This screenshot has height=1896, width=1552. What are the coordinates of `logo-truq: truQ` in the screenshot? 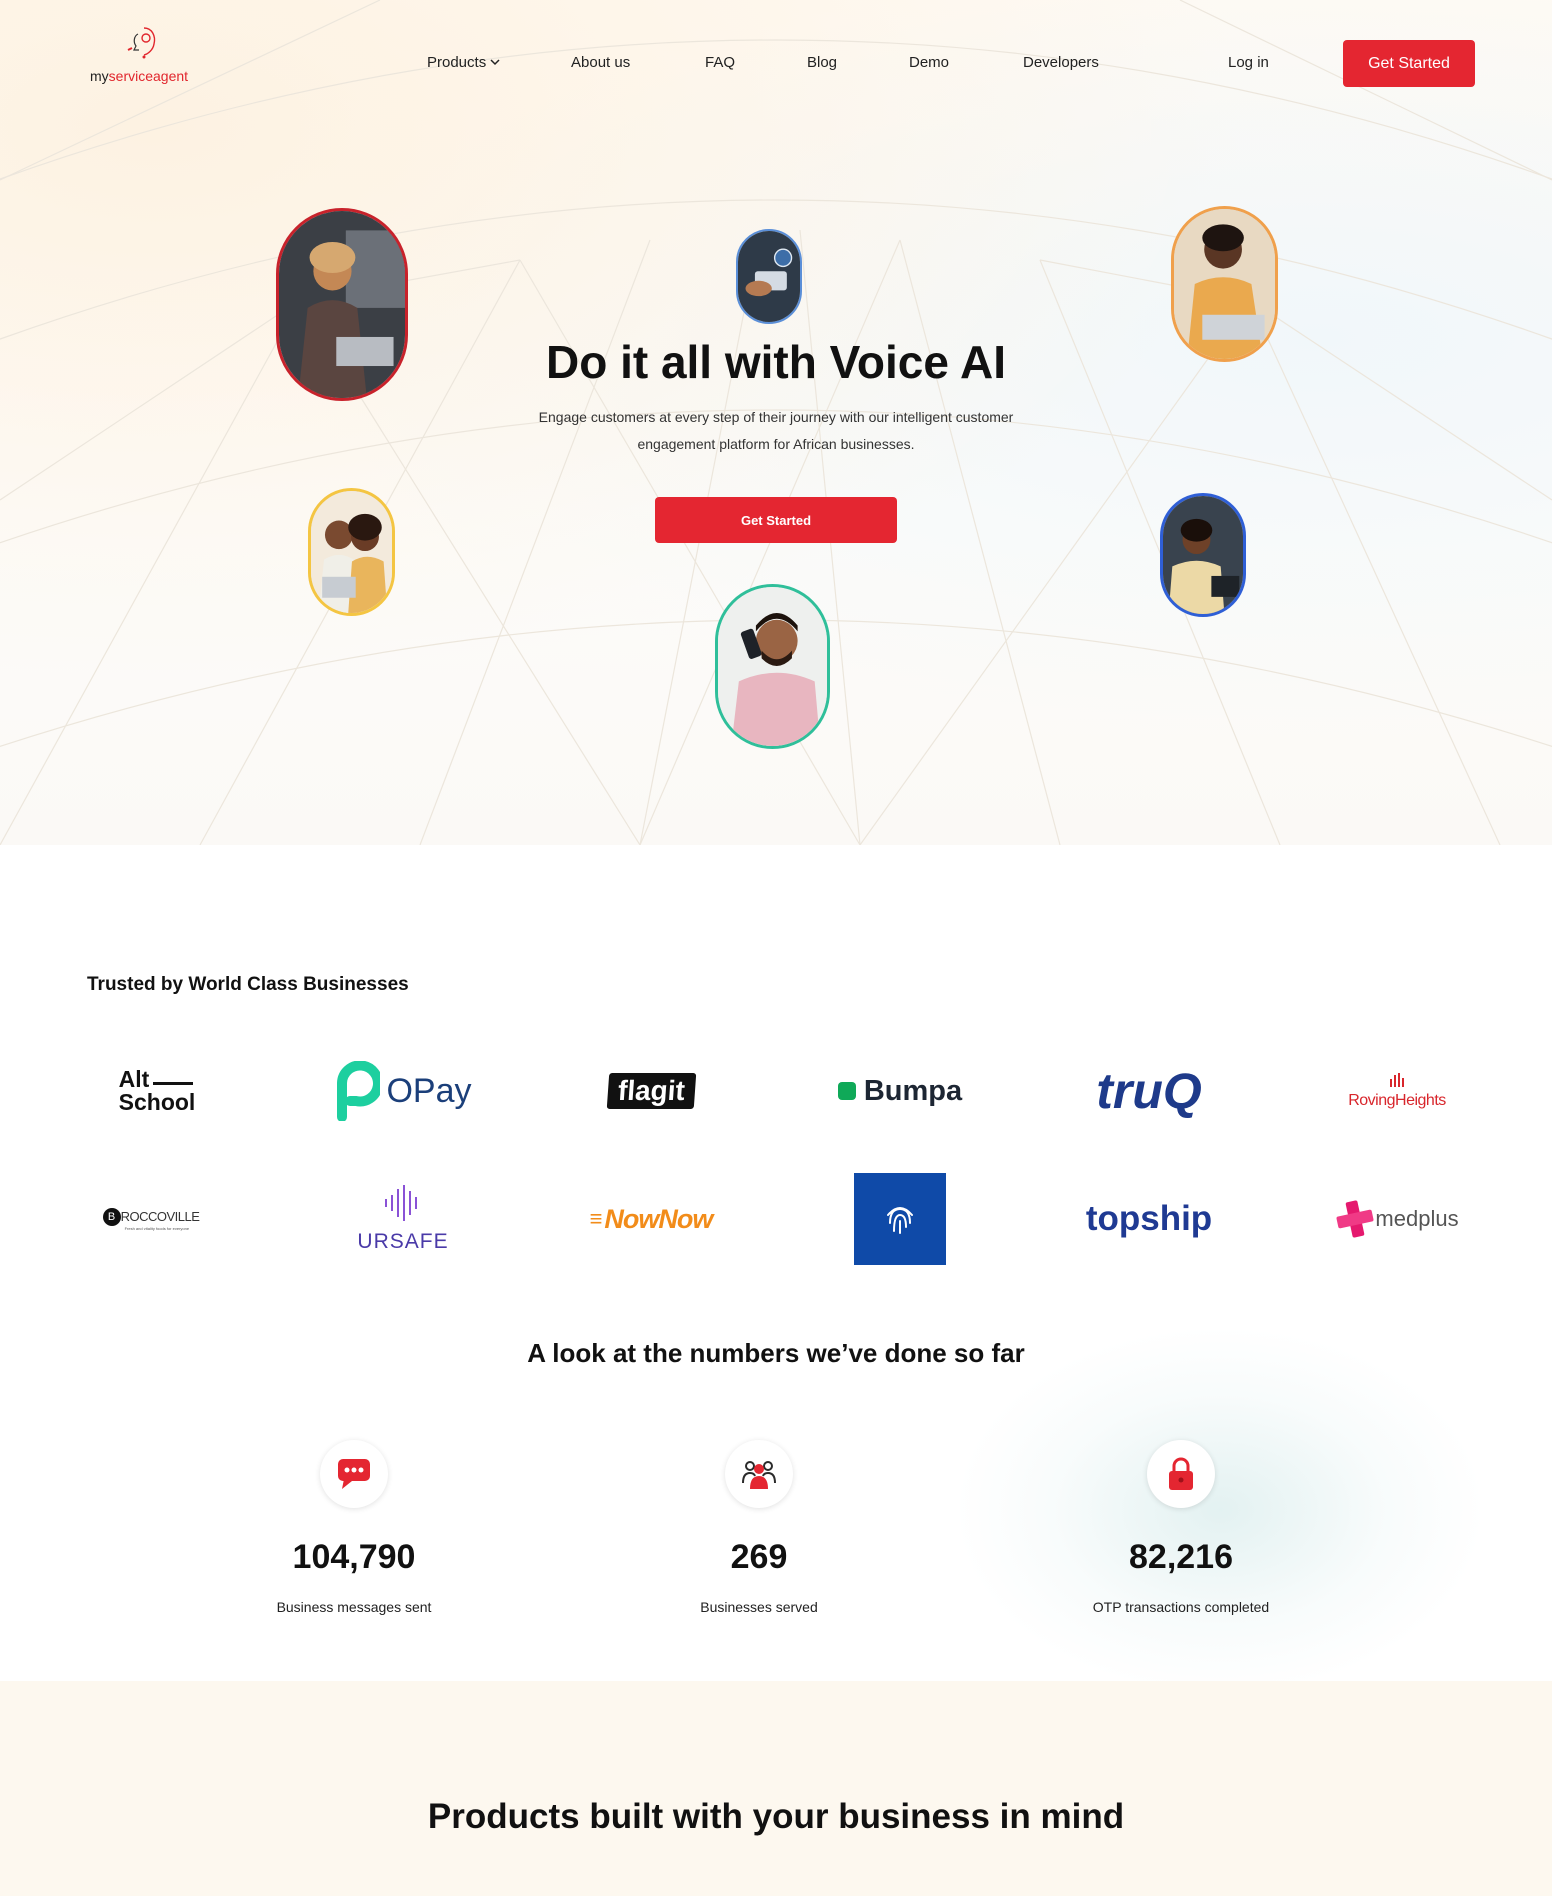 It's located at (1149, 1091).